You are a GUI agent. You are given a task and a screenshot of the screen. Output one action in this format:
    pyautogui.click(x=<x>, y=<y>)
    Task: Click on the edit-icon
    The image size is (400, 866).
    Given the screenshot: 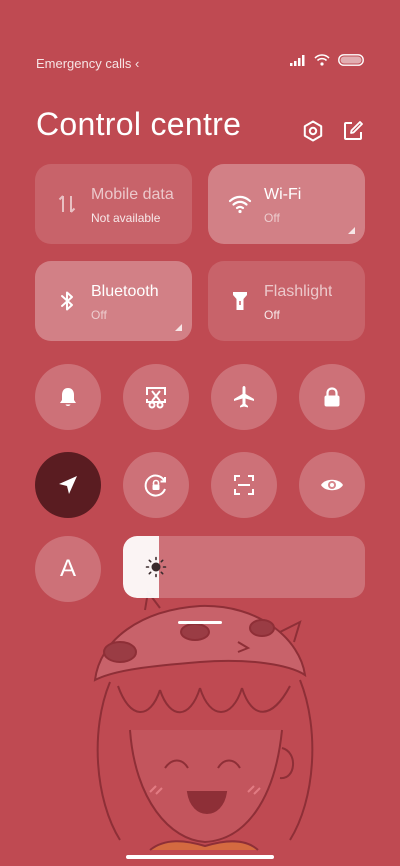 What is the action you would take?
    pyautogui.click(x=353, y=131)
    